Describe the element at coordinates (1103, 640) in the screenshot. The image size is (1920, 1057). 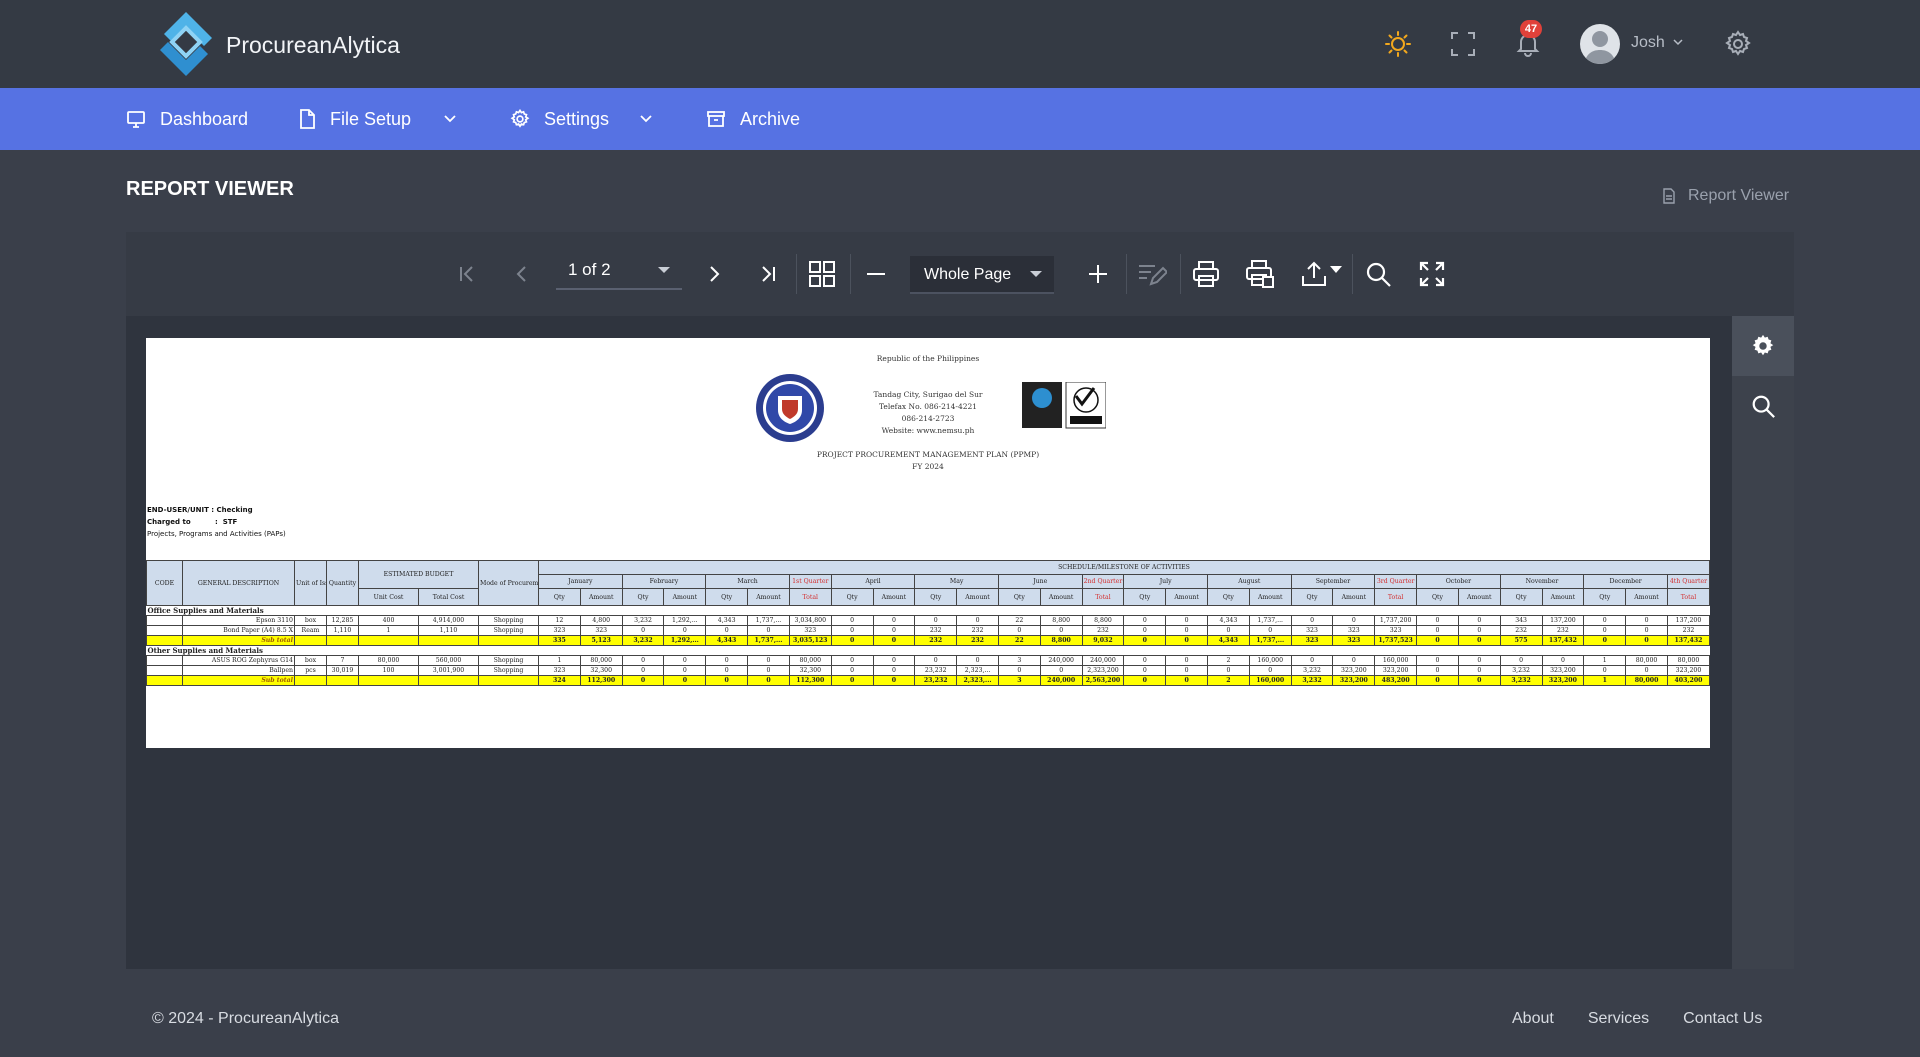
I see `subtotal-cell: 9,032` at that location.